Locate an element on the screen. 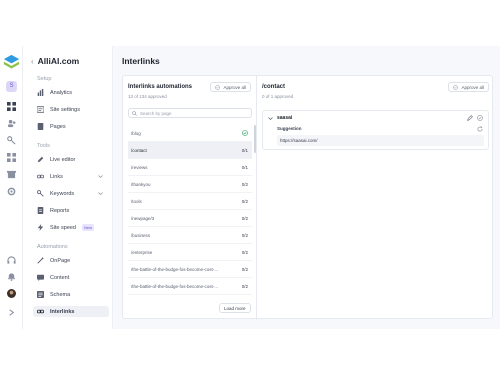  report-icon is located at coordinates (40, 210).